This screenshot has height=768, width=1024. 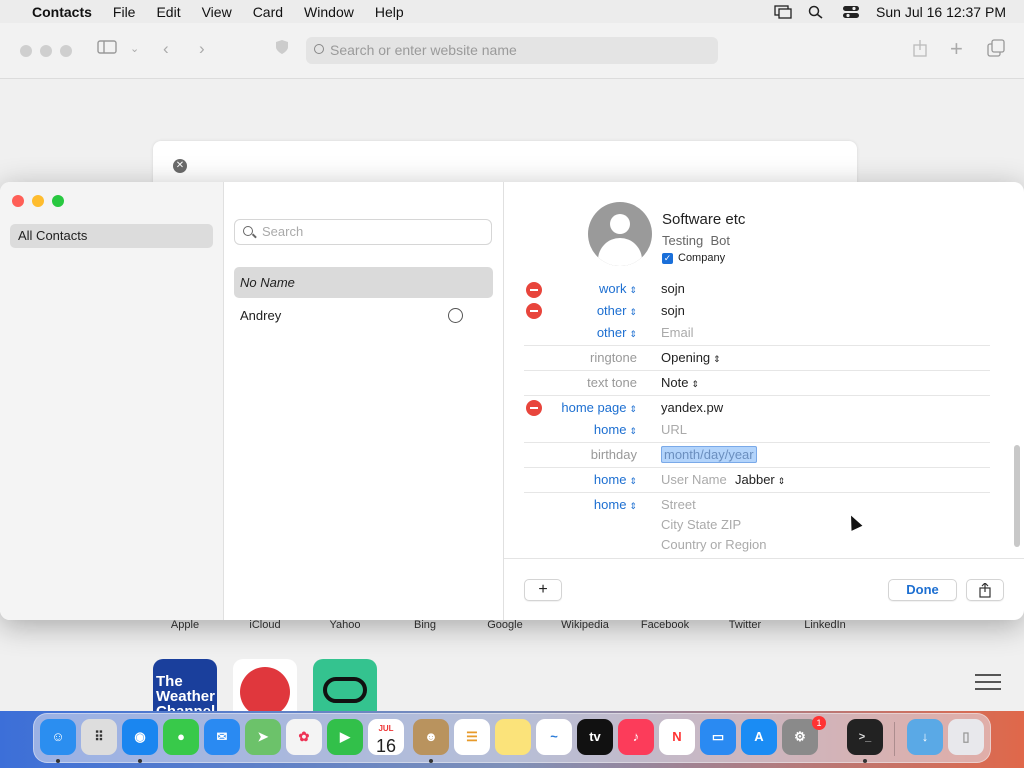 I want to click on facetime-icon: ▶, so click(x=345, y=737).